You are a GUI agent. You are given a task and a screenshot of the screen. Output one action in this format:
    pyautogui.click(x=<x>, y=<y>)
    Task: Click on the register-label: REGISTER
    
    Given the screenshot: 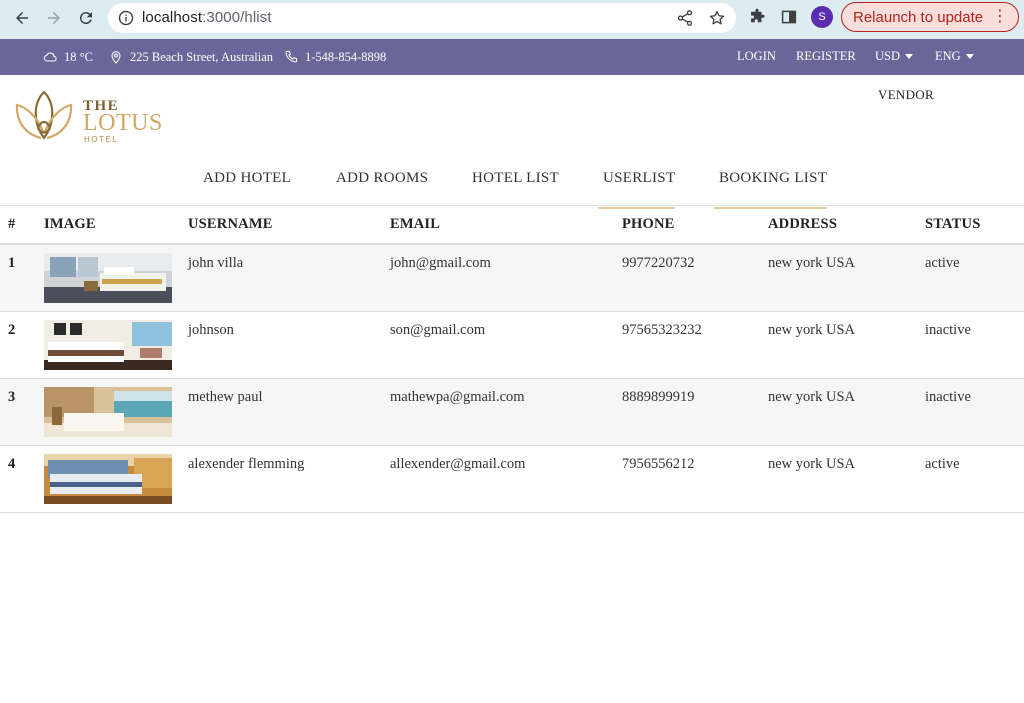 What is the action you would take?
    pyautogui.click(x=826, y=56)
    